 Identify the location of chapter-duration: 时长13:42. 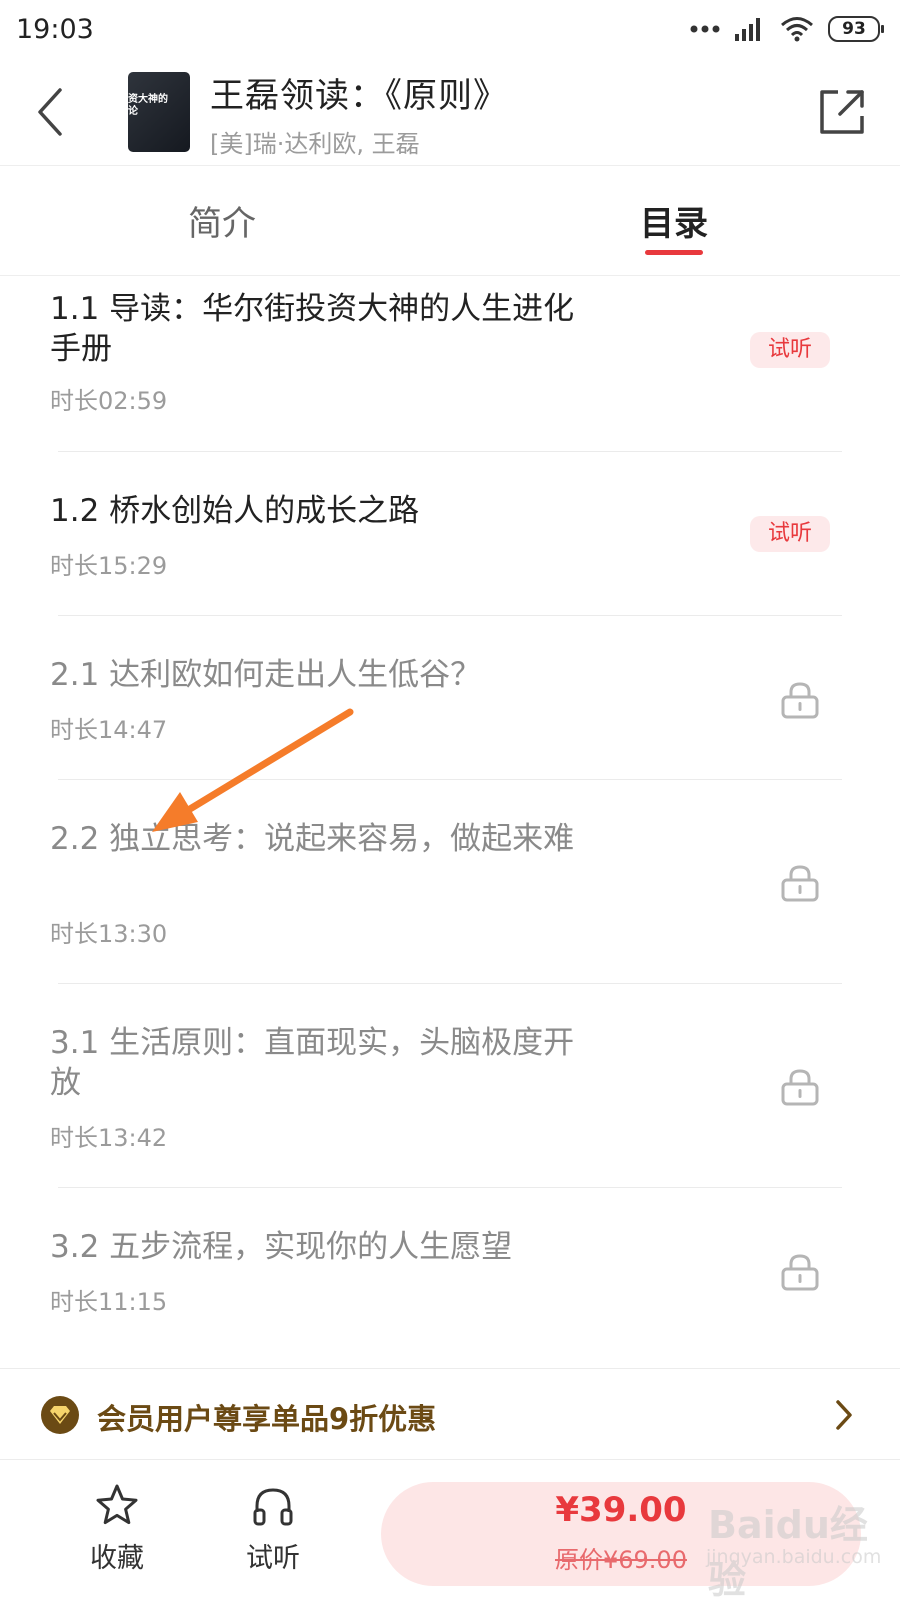
(109, 1138).